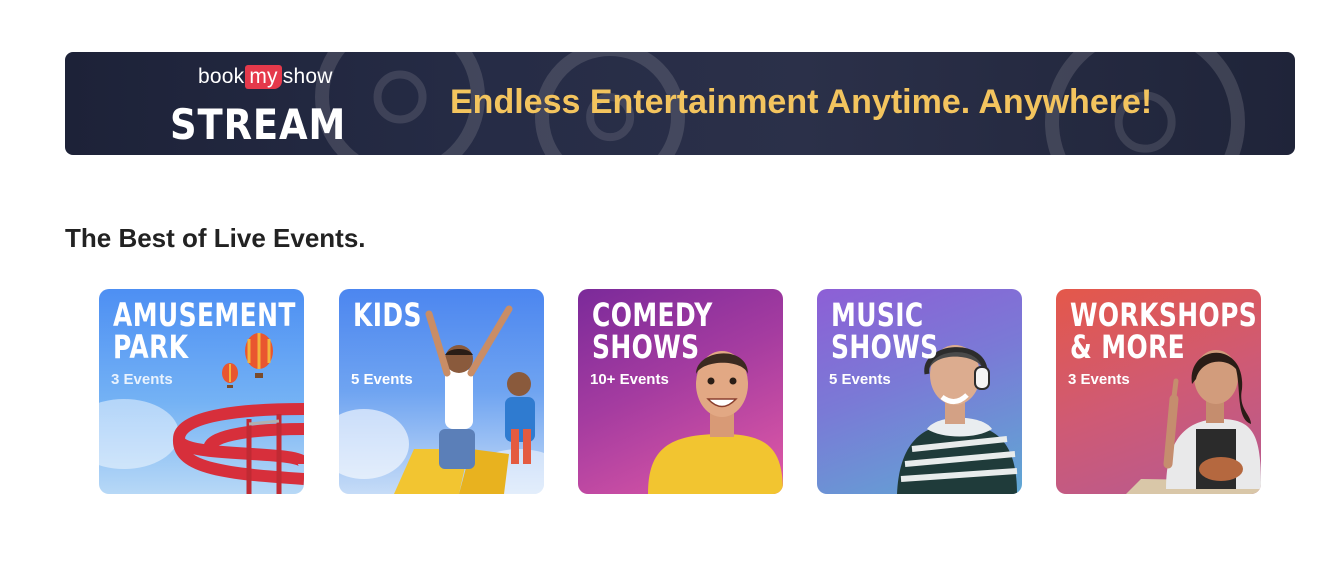 The width and height of the screenshot is (1344, 581). Describe the element at coordinates (1128, 347) in the screenshot. I see `card-title-line2: & MORE` at that location.